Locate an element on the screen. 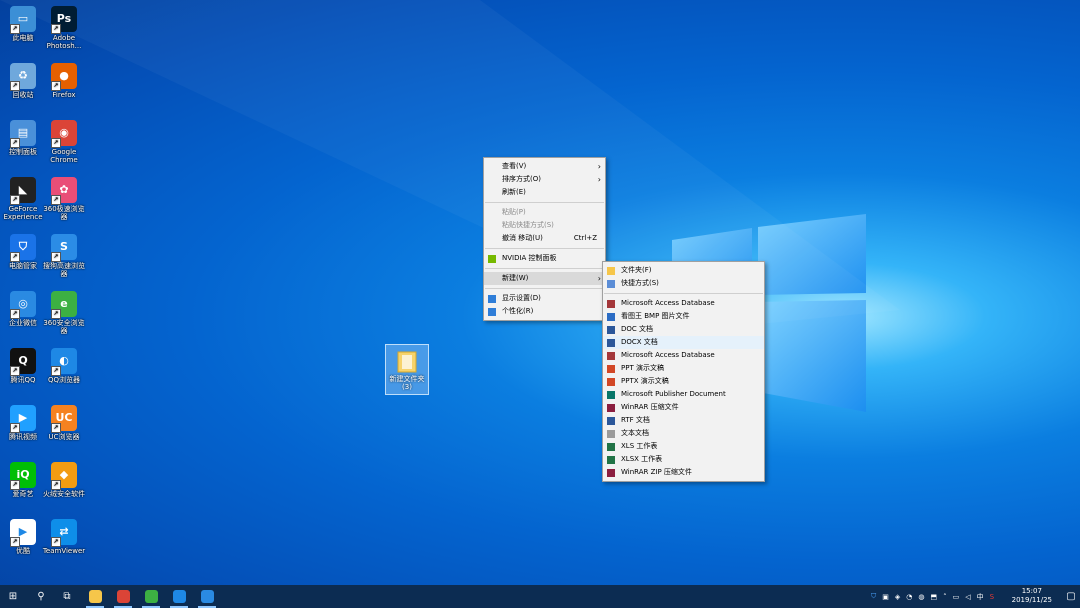 The image size is (1080, 608). new-folder-icon: 新建文件夹(3) is located at coordinates (407, 369).